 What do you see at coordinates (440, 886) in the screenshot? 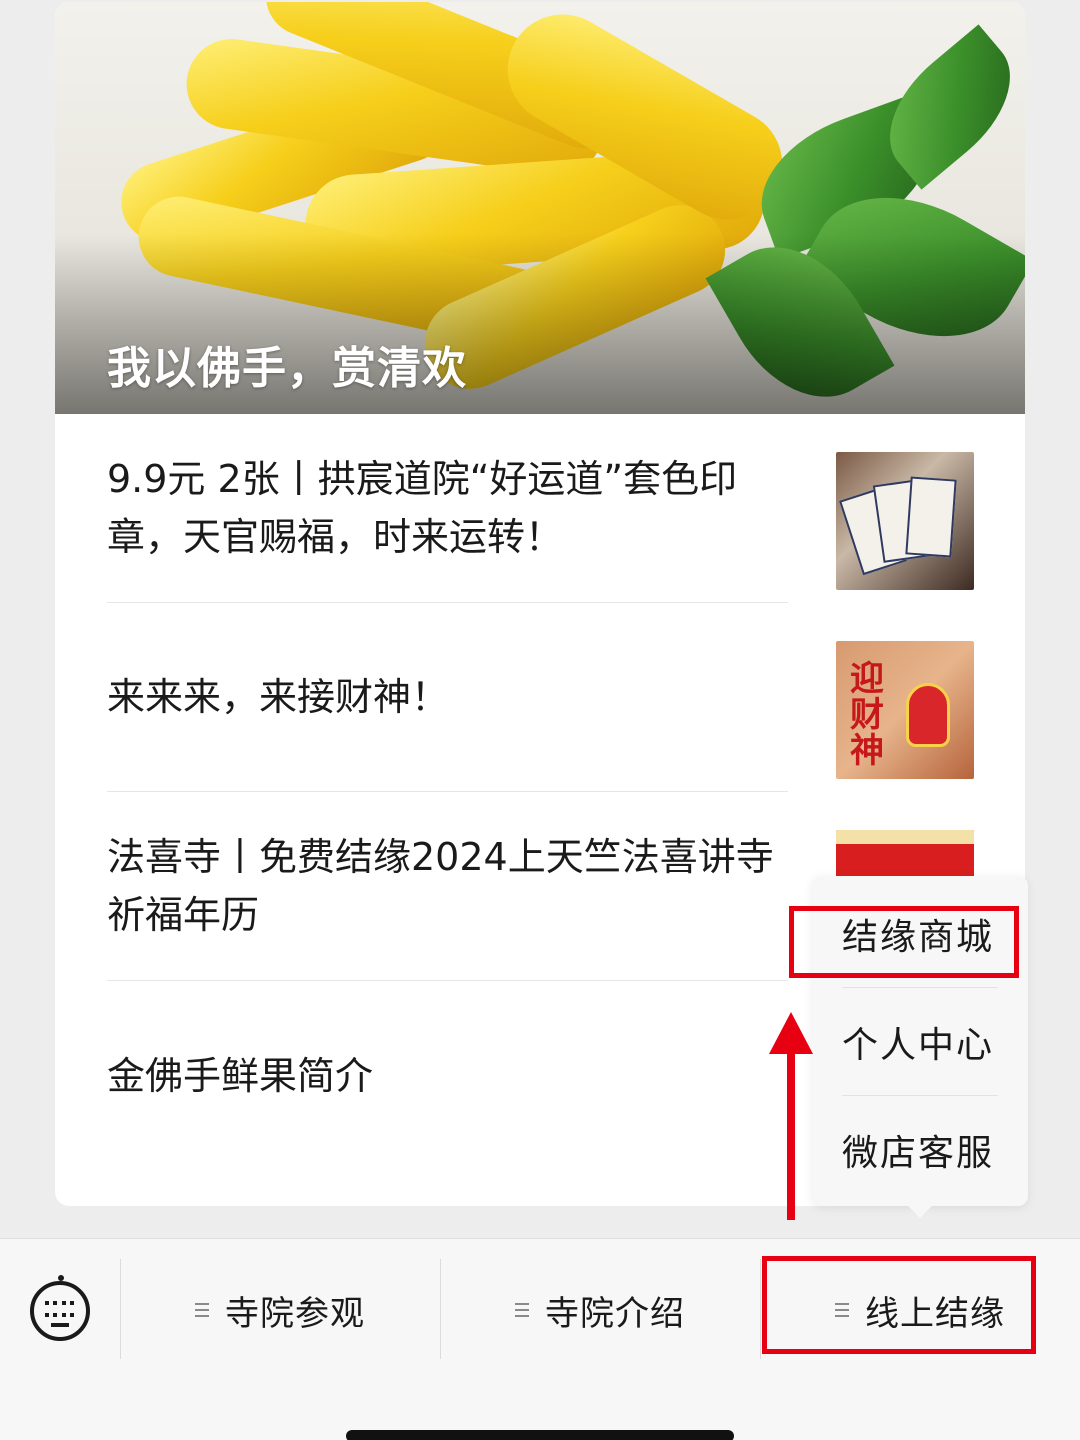
I see `article-title: 法喜寺丨免费结缘2024上天竺法喜讲寺祈福年历` at bounding box center [440, 886].